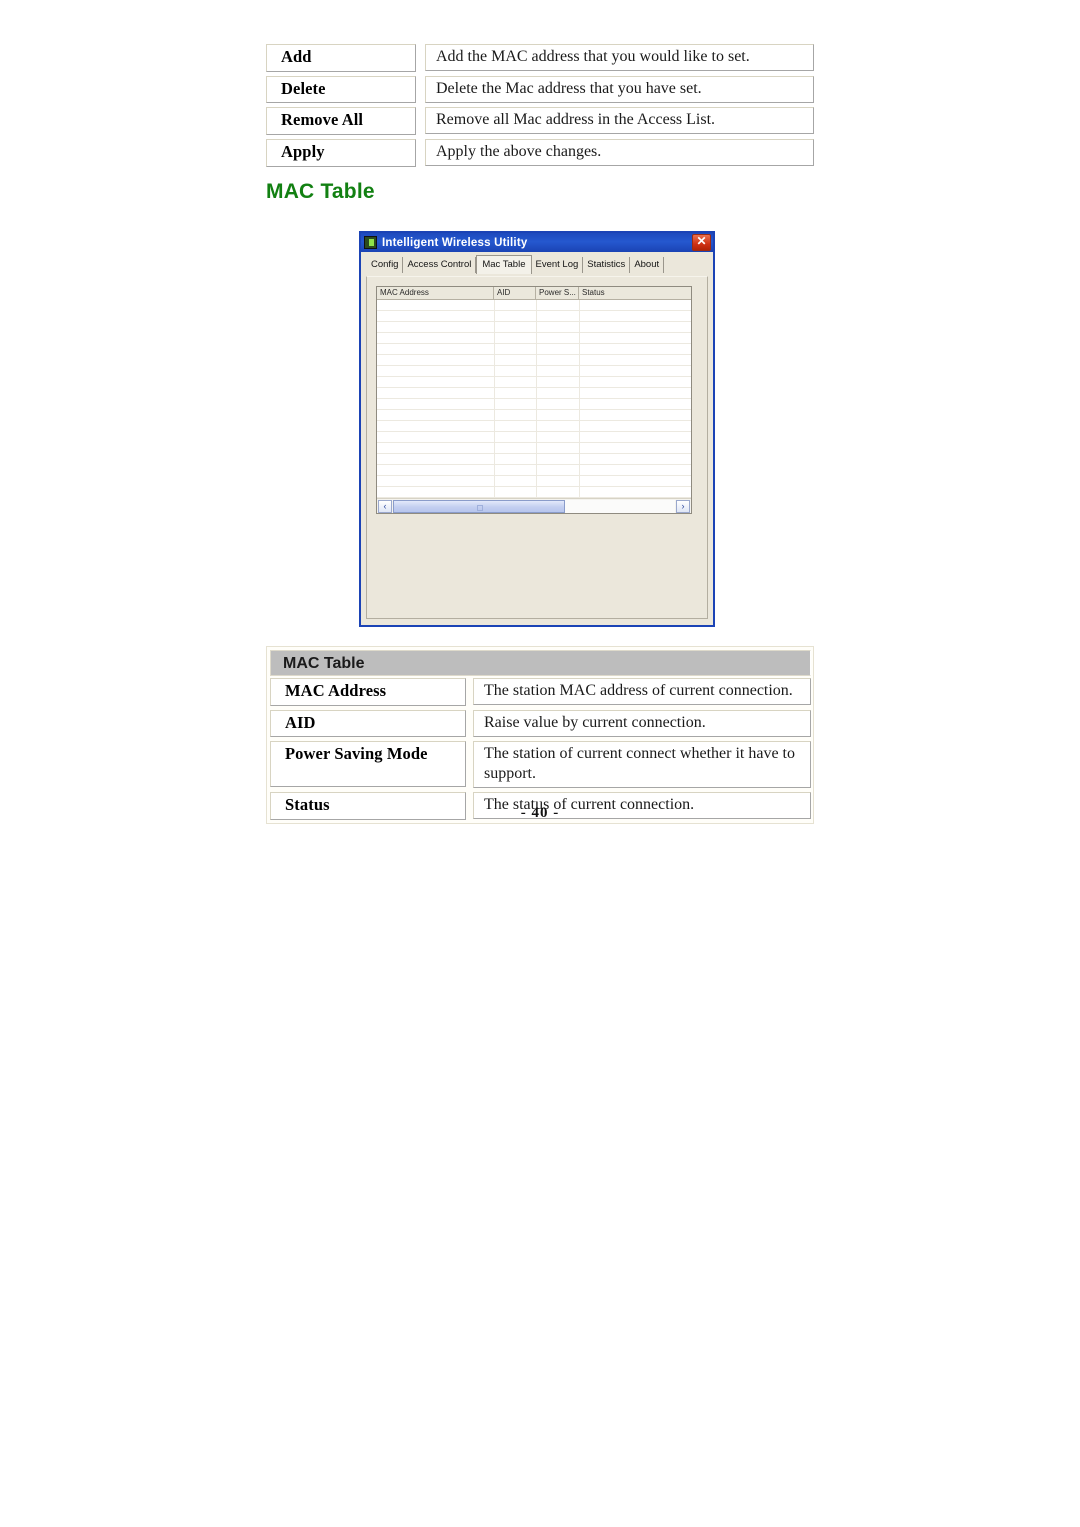  Describe the element at coordinates (368, 723) in the screenshot. I see `field-name: AID` at that location.